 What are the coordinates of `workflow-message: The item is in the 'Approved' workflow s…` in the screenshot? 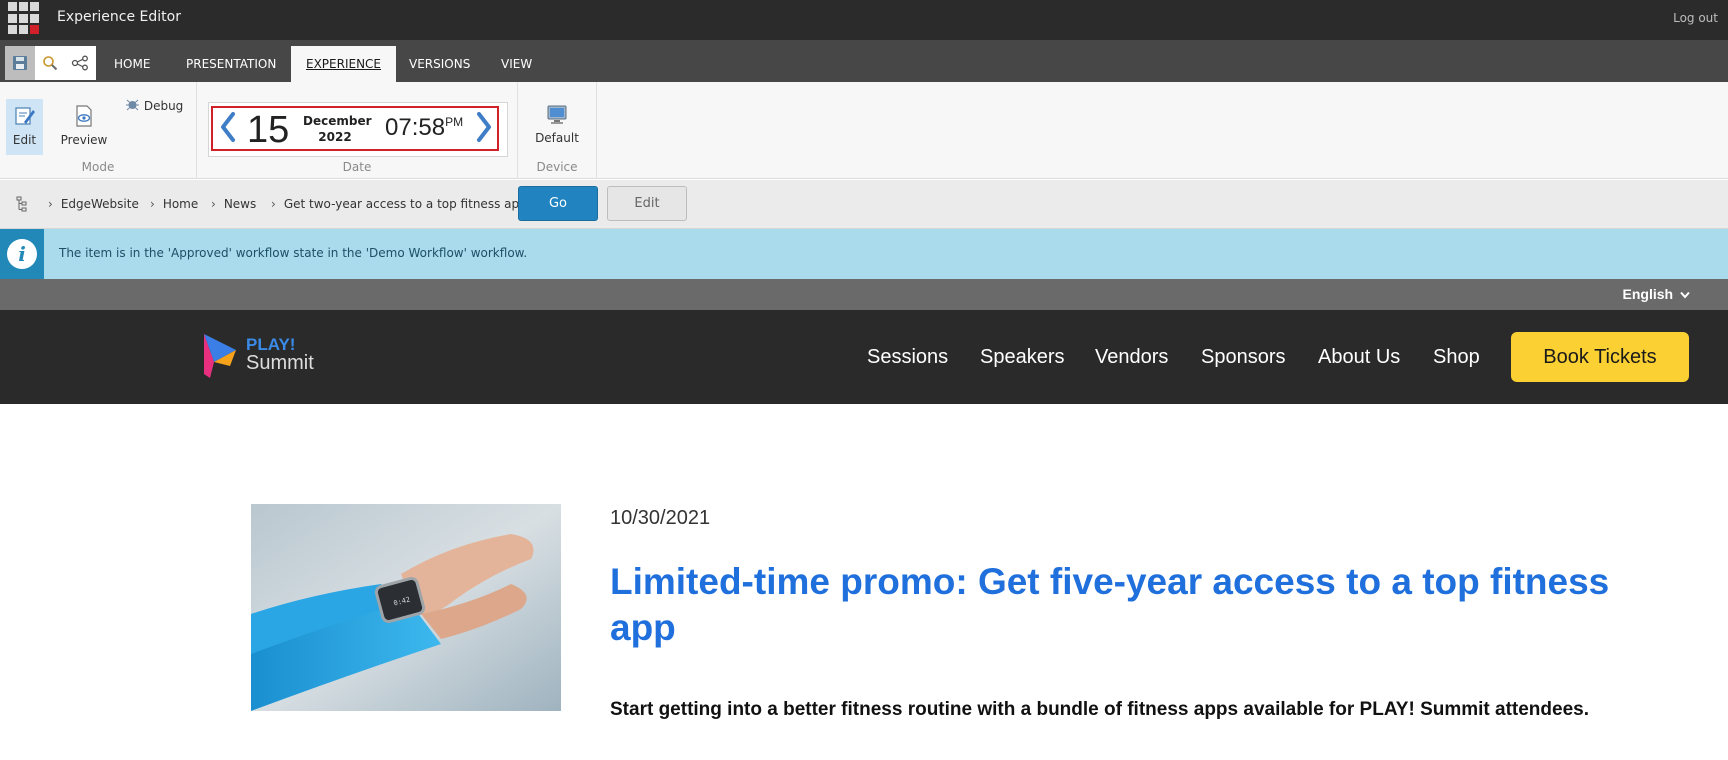 It's located at (293, 253).